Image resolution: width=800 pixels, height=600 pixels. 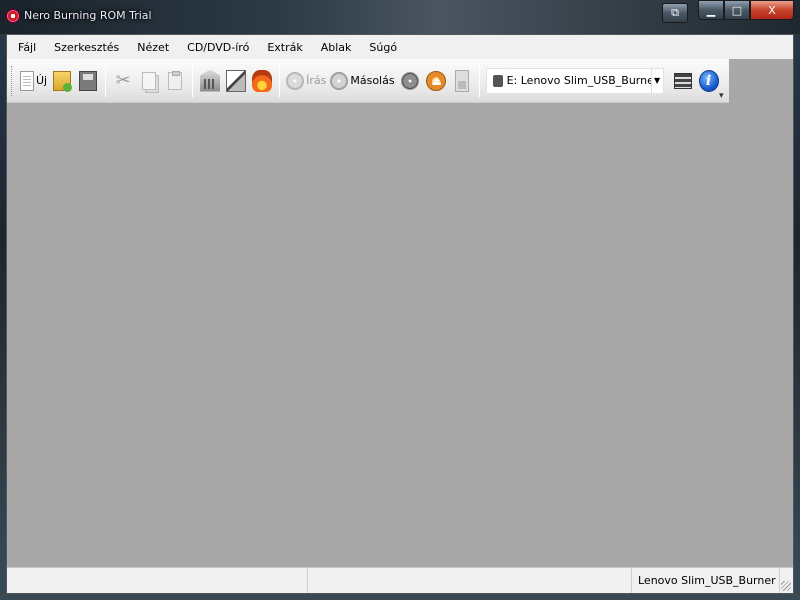 I want to click on write-button: Írás, so click(x=306, y=81).